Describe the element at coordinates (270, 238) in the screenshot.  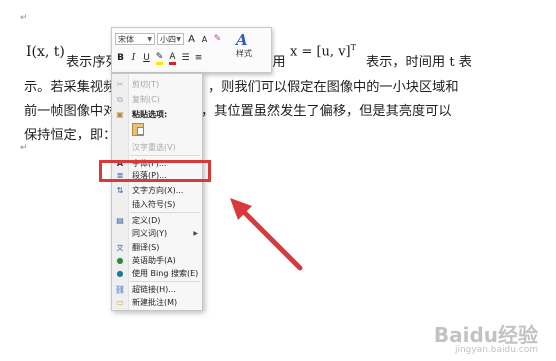
I see `arrow-shaft` at that location.